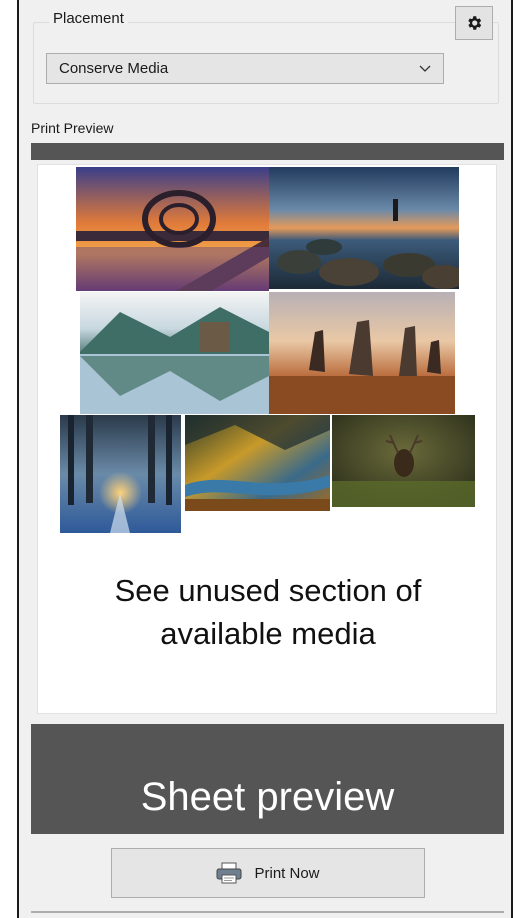  Describe the element at coordinates (267, 797) in the screenshot. I see `sheet-preview-label: Sheet preview` at that location.